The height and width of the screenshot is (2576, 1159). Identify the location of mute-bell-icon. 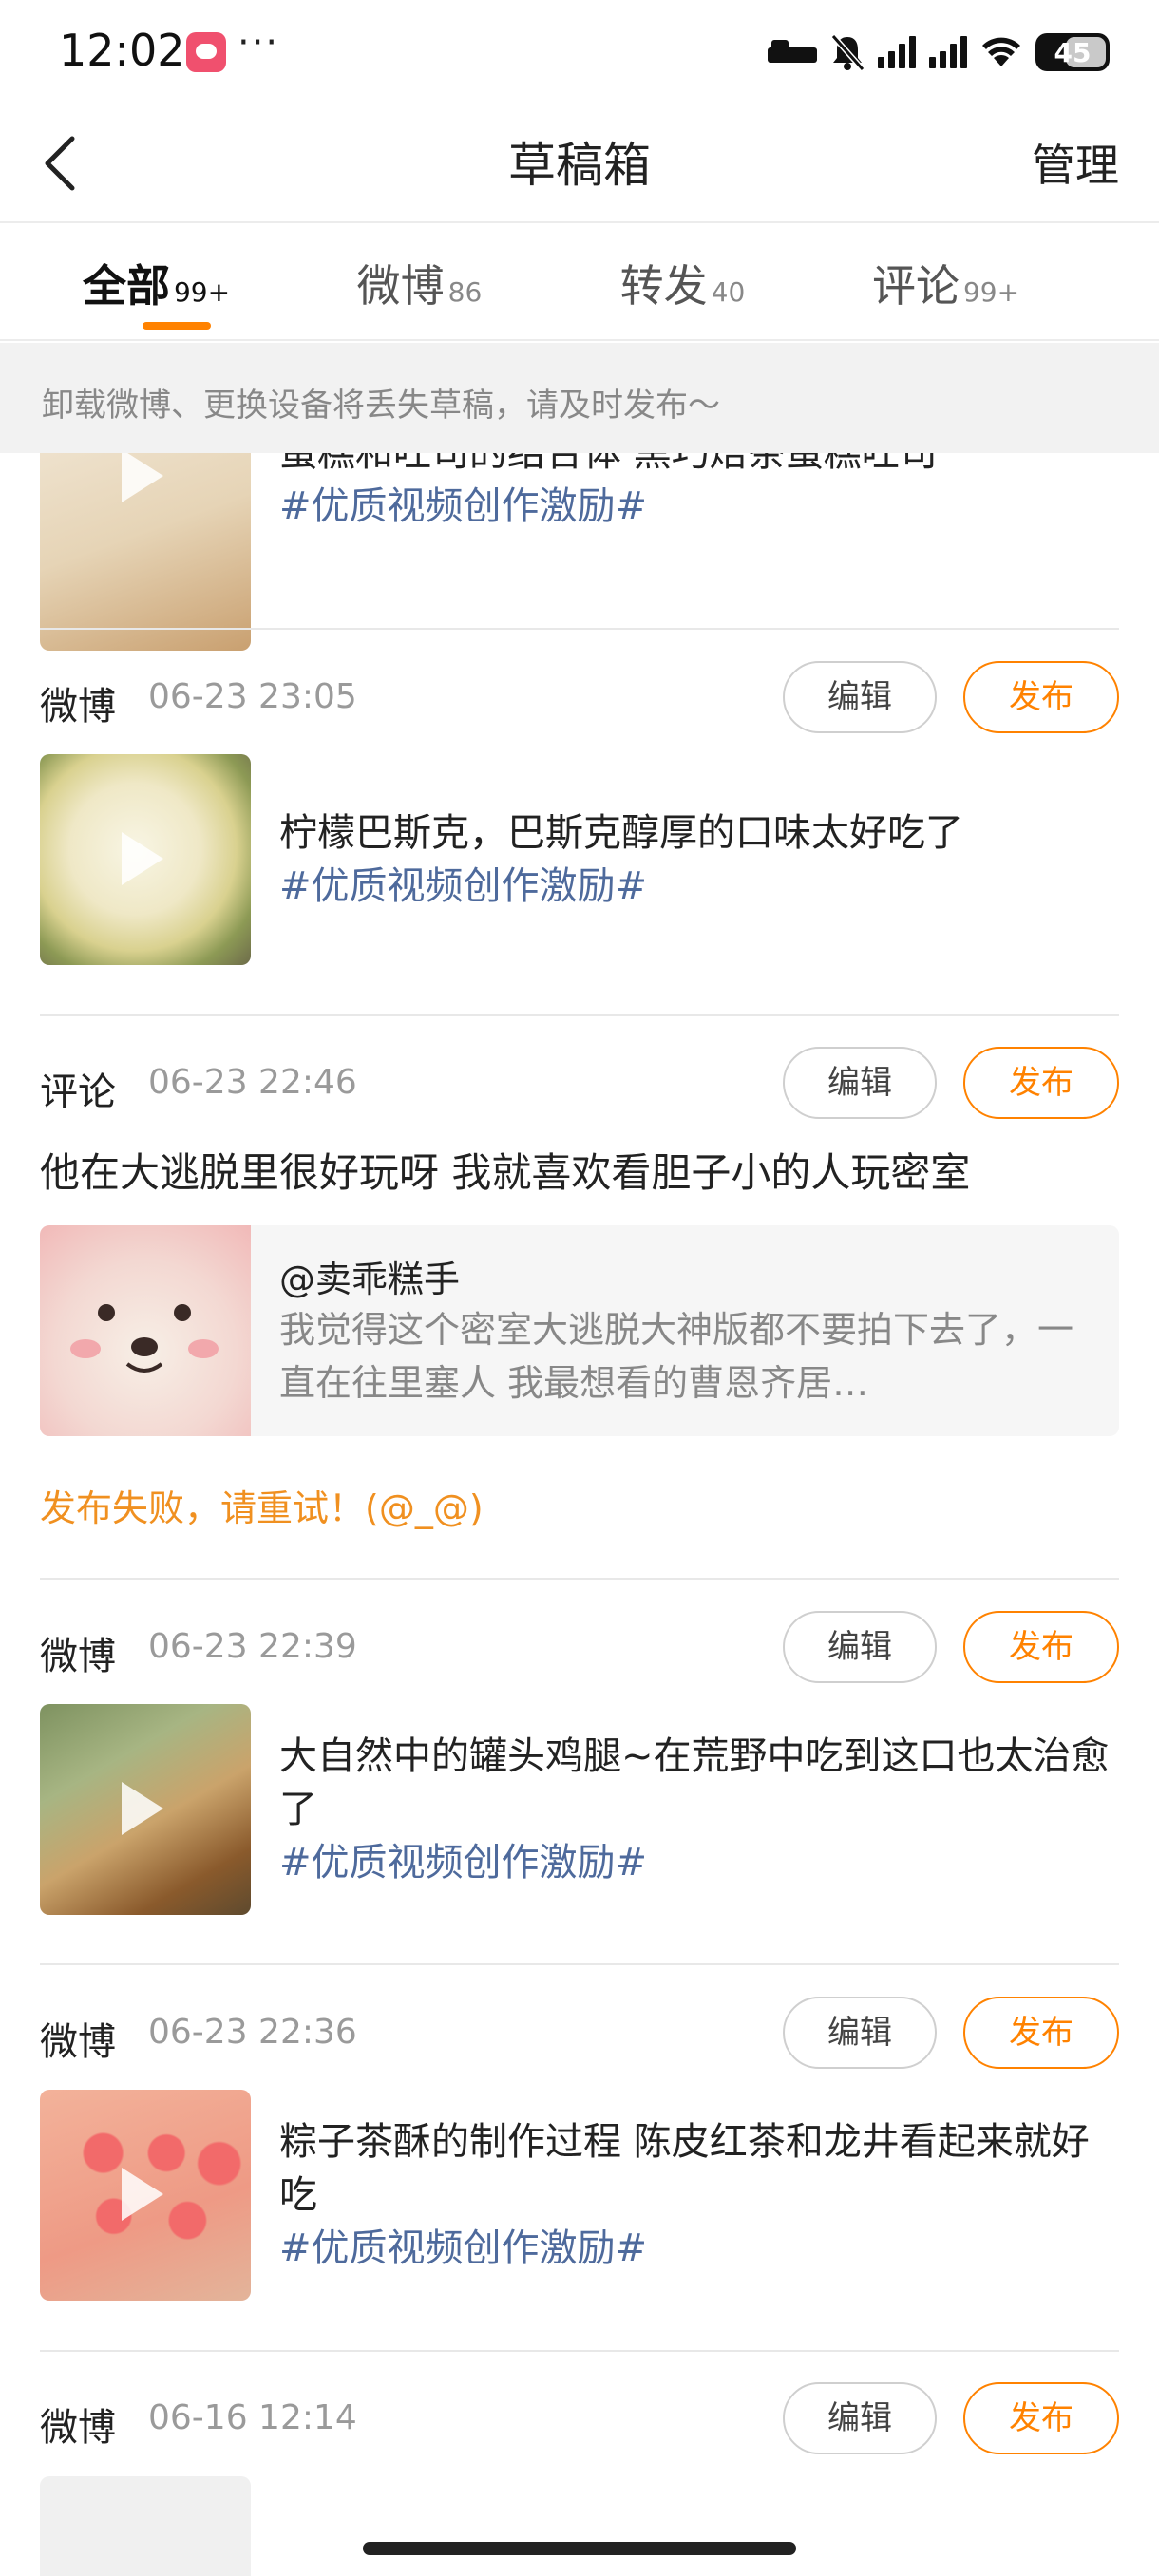
(847, 52).